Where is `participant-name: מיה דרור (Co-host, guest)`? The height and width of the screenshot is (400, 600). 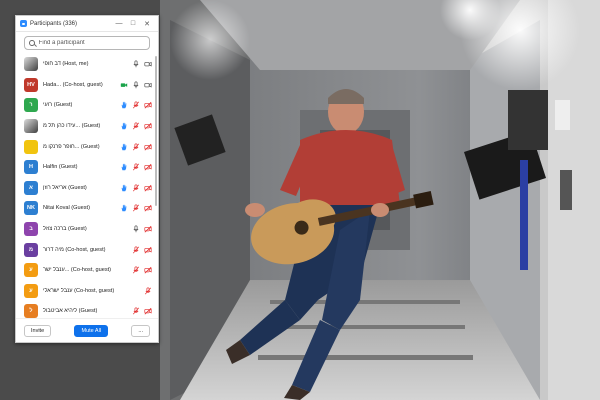
participant-name: מיה דרור (Co-host, guest) is located at coordinates (74, 249).